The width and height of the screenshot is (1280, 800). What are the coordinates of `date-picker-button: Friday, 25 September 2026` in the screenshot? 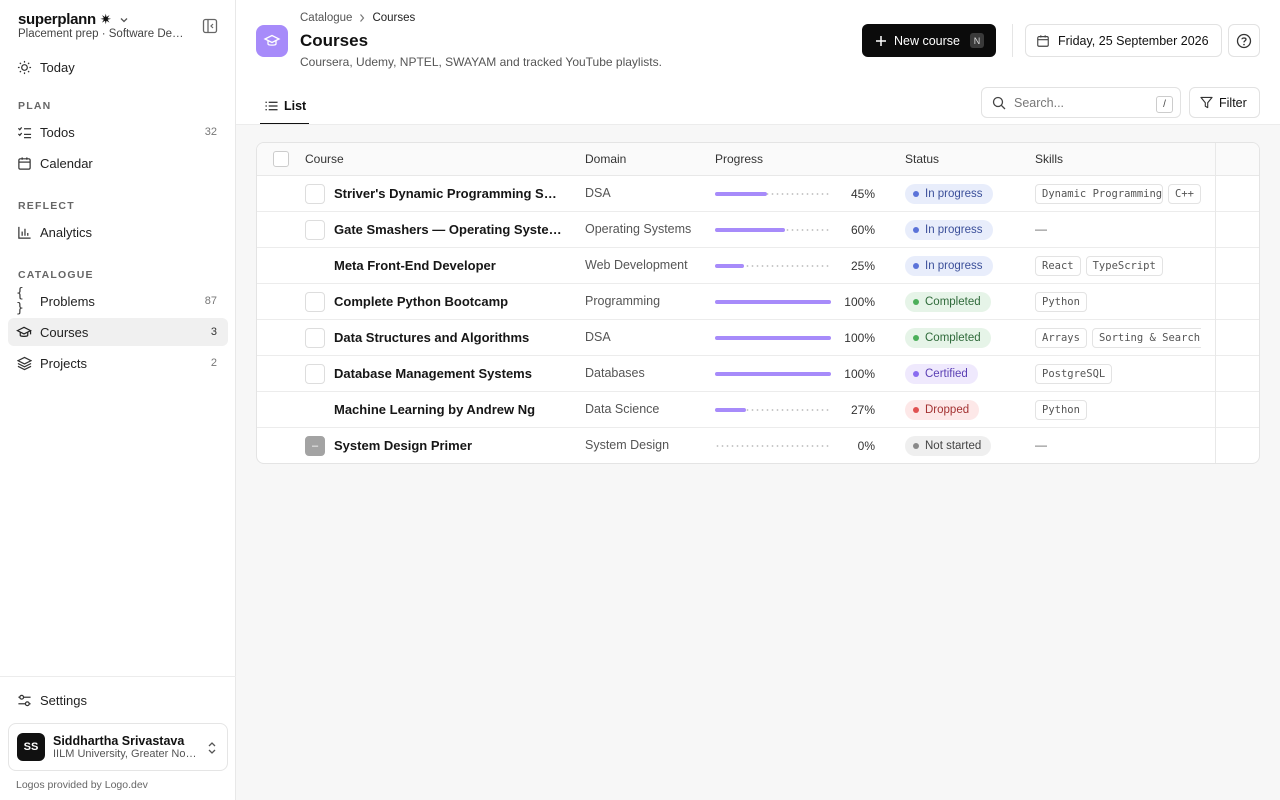 It's located at (1123, 40).